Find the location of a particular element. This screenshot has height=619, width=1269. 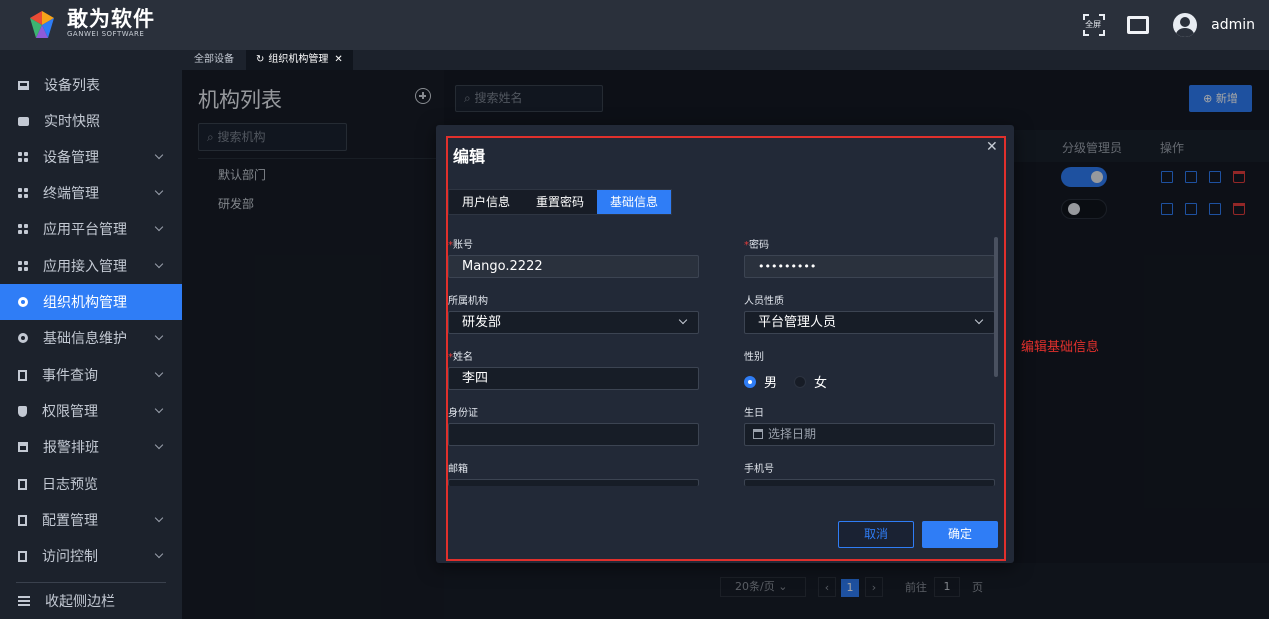

sidebar-item-label: 日志预览 is located at coordinates (70, 485).